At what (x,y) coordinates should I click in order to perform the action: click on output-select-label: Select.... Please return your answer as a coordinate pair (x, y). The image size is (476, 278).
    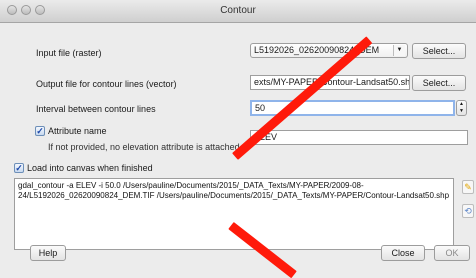
    Looking at the image, I should click on (439, 83).